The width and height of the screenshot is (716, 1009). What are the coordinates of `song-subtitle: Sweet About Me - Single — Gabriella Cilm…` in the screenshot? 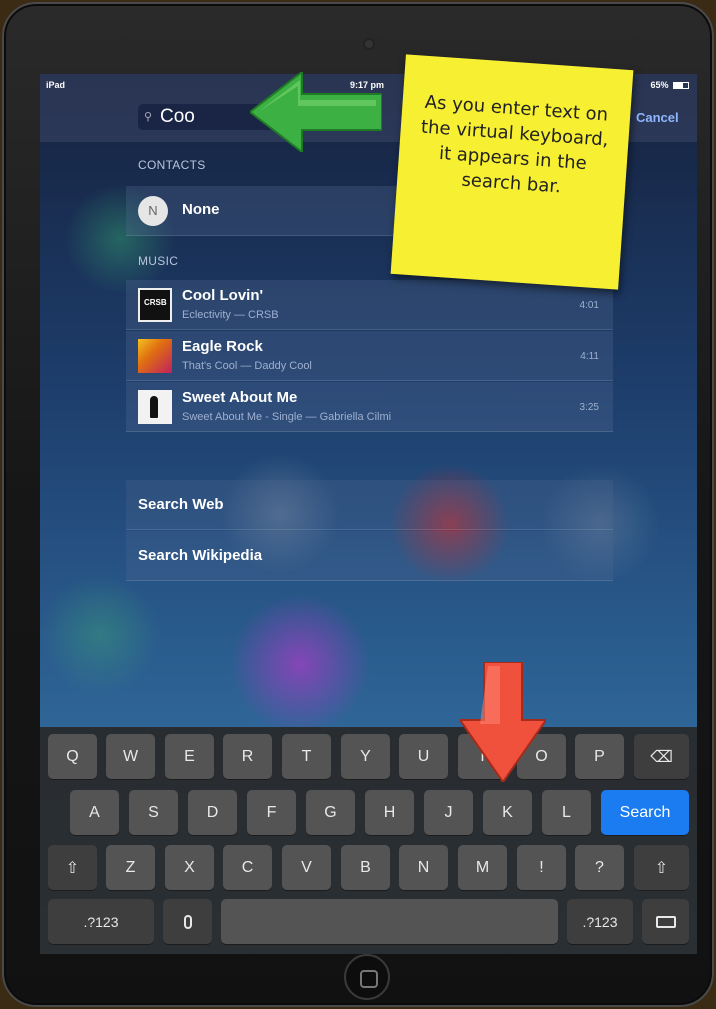 It's located at (287, 417).